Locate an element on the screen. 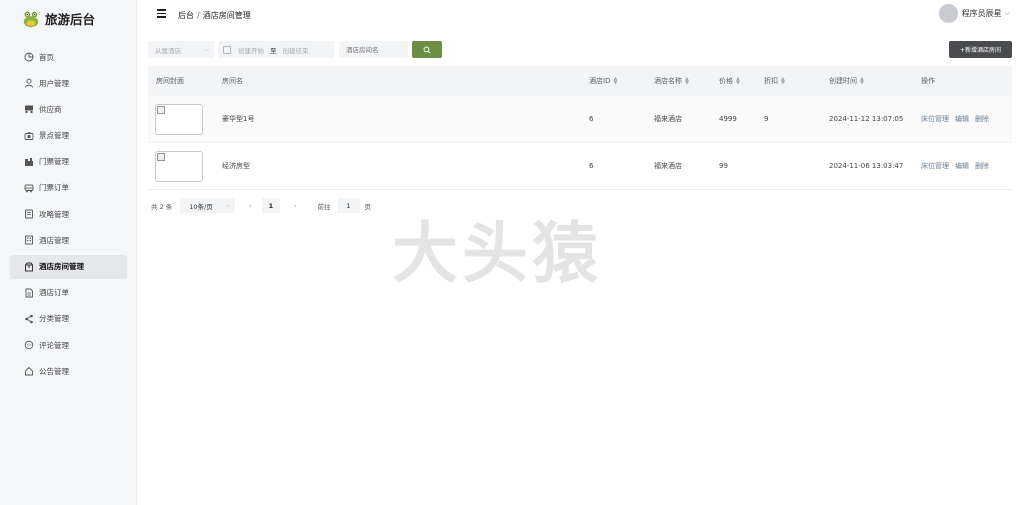  hotel-select: 从属酒店 ⌵ is located at coordinates (181, 49).